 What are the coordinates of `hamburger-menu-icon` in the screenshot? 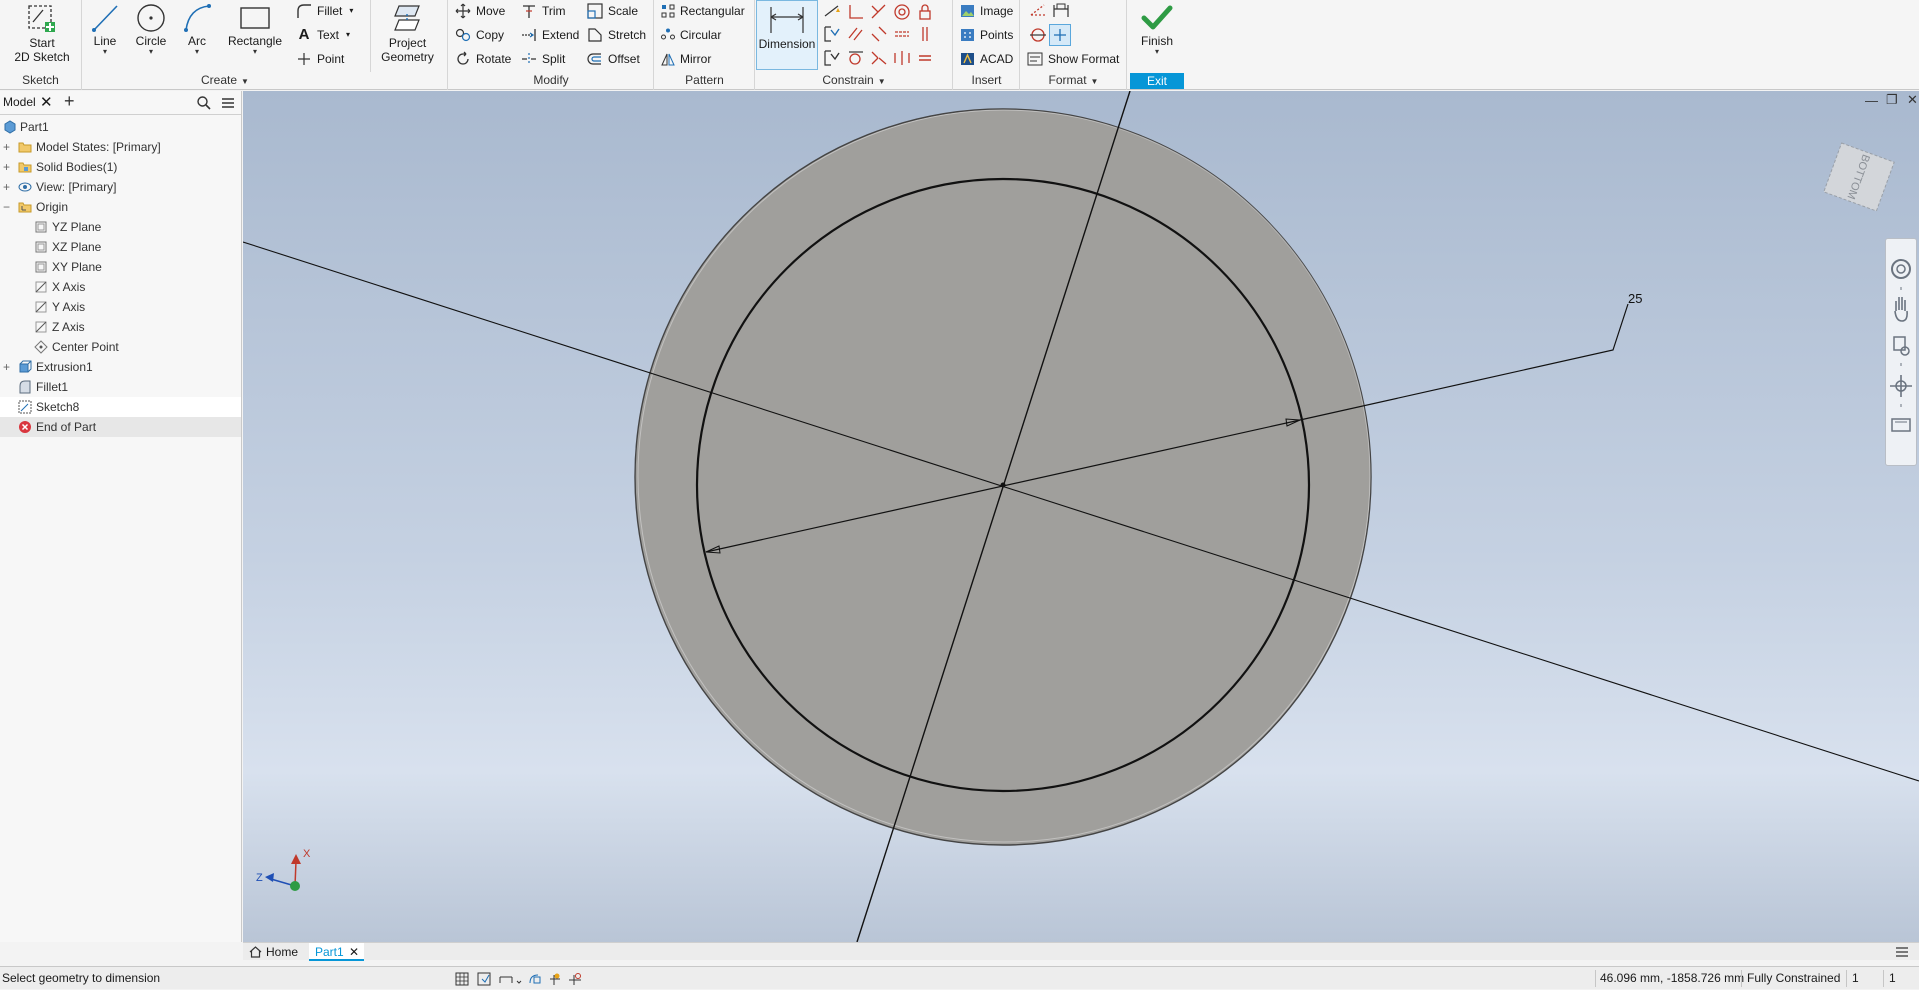 It's located at (228, 103).